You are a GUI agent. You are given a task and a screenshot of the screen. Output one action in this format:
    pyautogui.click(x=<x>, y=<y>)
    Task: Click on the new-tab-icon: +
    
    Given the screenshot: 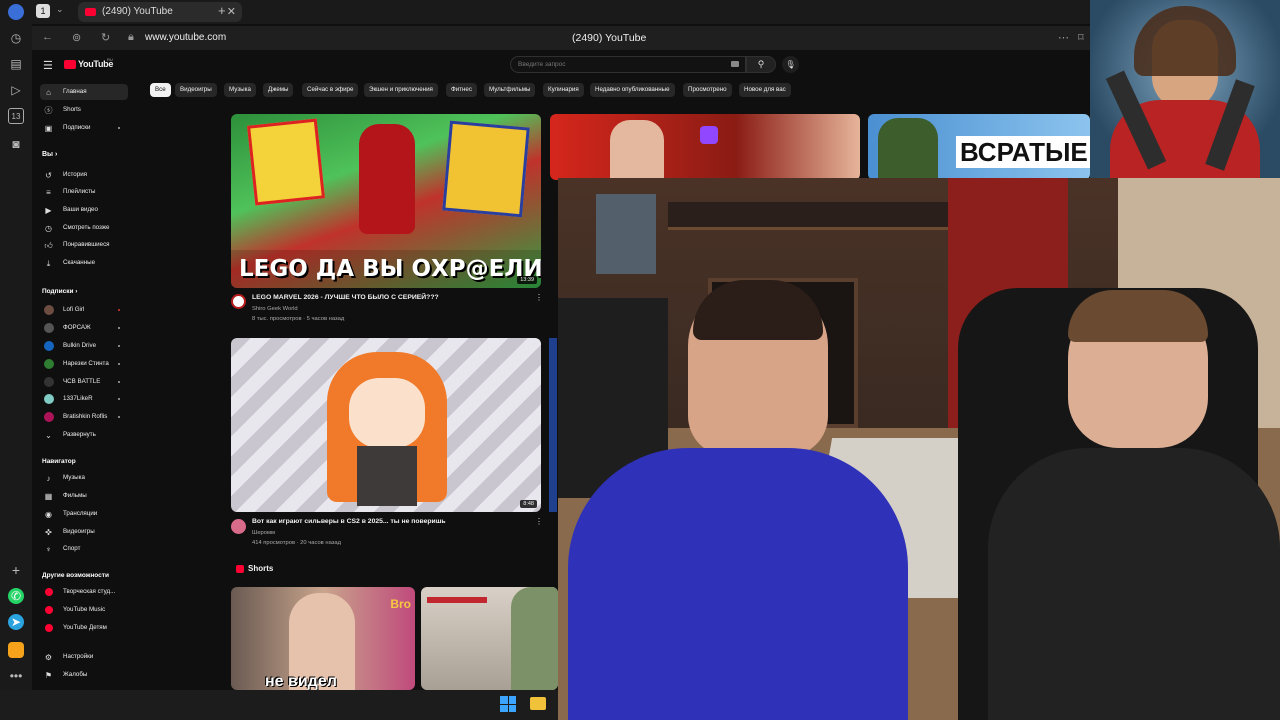 What is the action you would take?
    pyautogui.click(x=222, y=10)
    